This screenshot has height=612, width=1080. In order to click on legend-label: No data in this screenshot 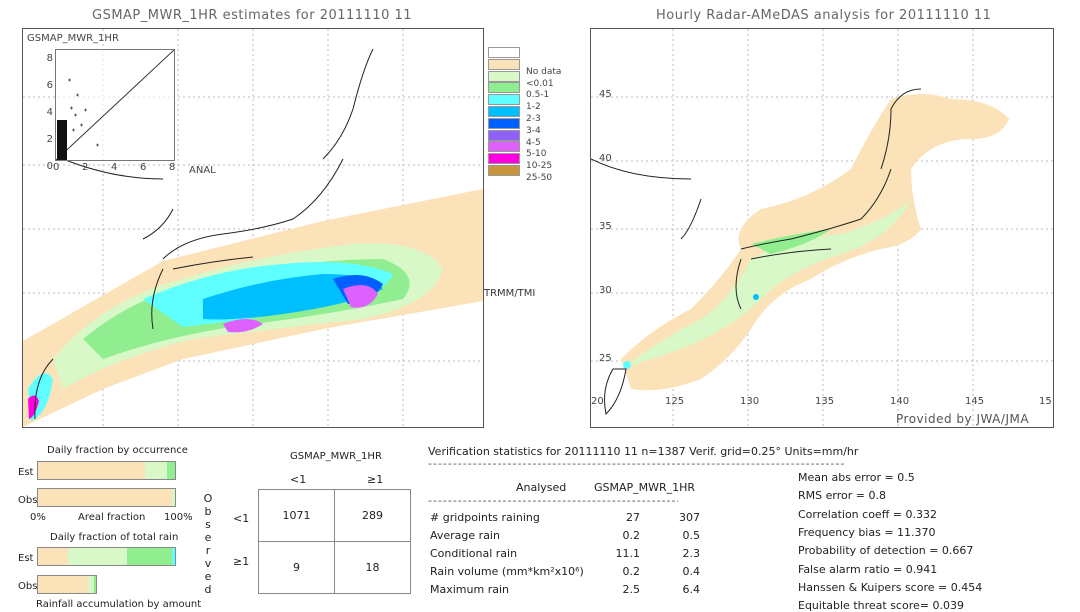, I will do `click(544, 71)`.